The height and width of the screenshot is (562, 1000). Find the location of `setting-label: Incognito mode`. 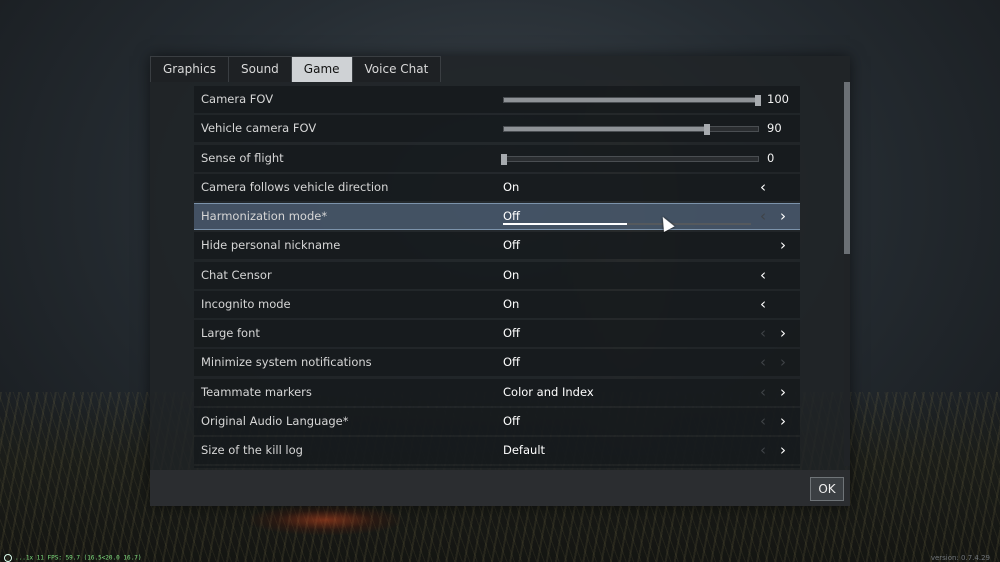

setting-label: Incognito mode is located at coordinates (246, 303).